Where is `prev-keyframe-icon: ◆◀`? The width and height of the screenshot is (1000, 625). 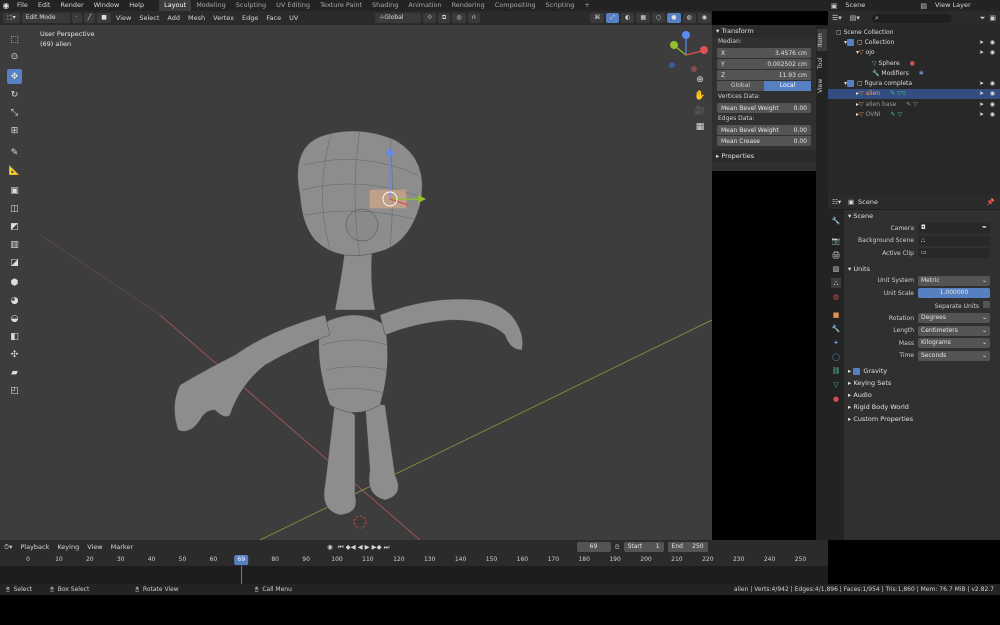 prev-keyframe-icon: ◆◀ is located at coordinates (351, 547).